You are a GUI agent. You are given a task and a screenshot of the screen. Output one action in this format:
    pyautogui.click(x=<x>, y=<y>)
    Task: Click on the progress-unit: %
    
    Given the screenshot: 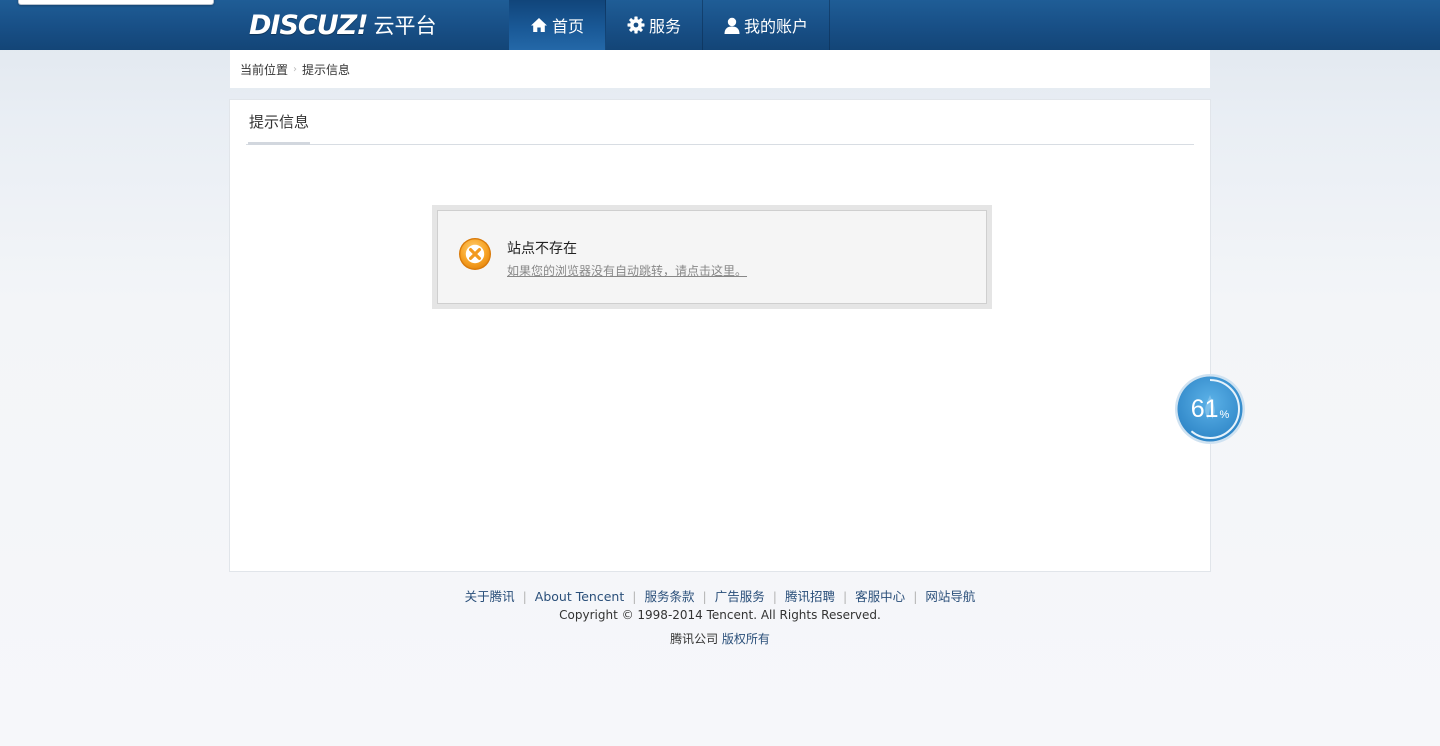 What is the action you would take?
    pyautogui.click(x=1224, y=415)
    